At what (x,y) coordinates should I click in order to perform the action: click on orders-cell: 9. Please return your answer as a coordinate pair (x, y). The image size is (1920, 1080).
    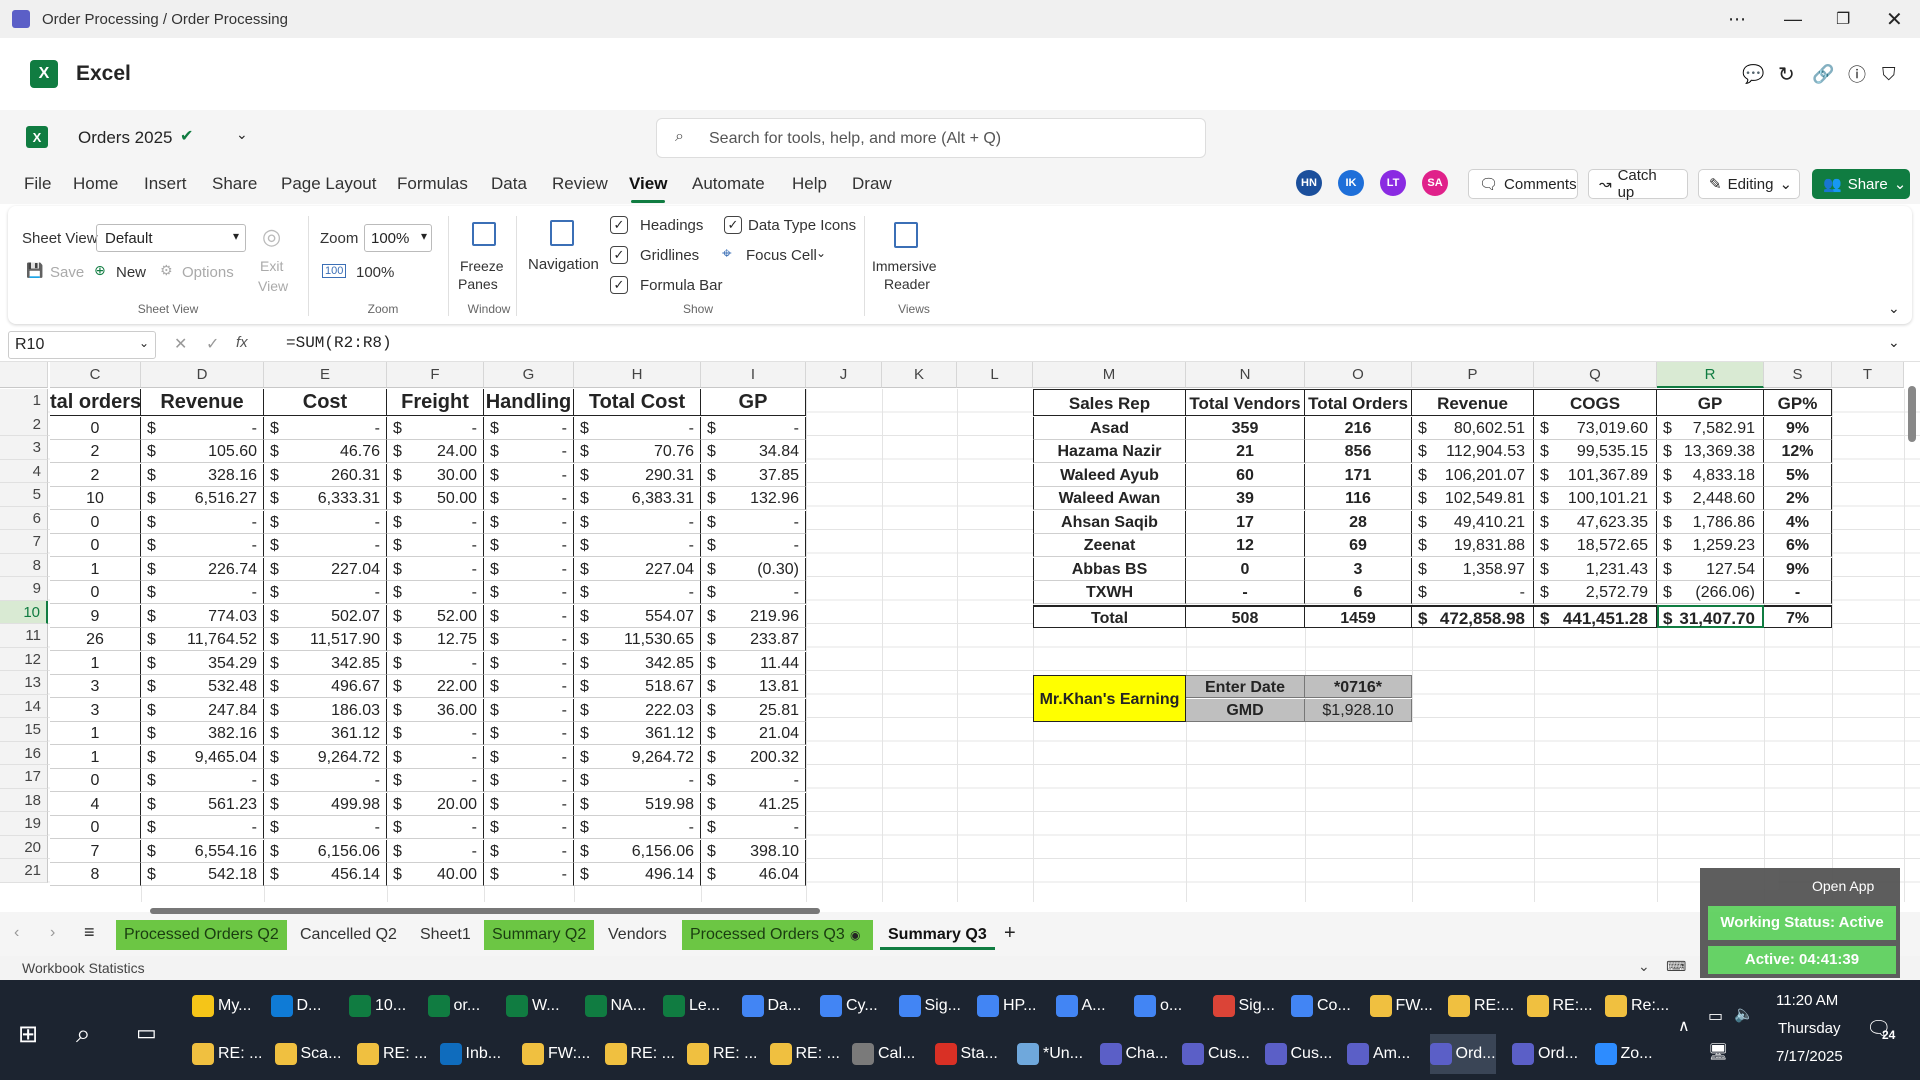
    Looking at the image, I should click on (95, 616).